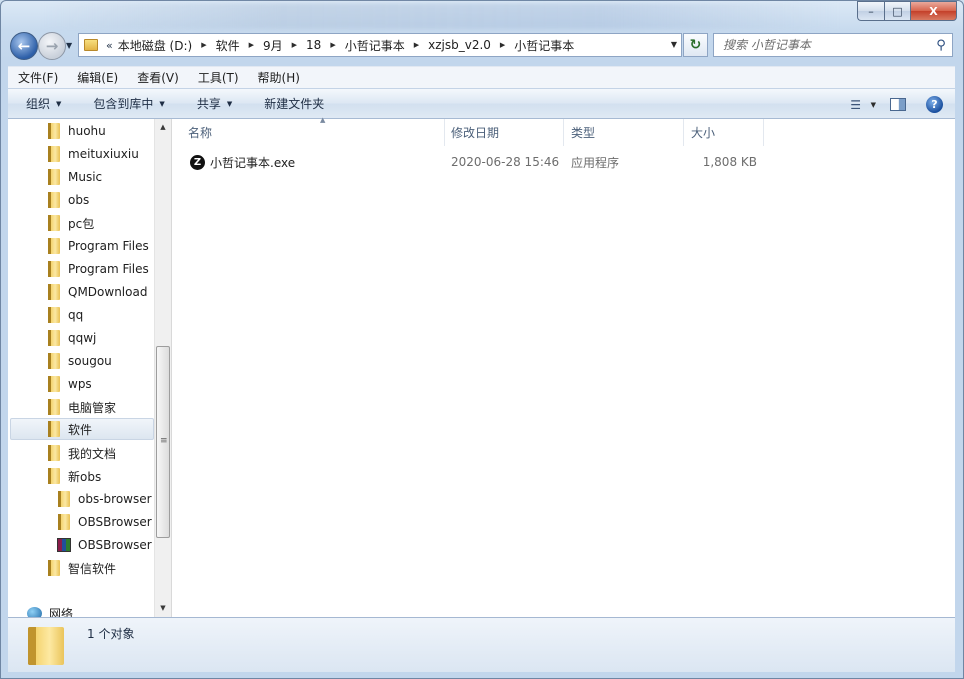 This screenshot has height=679, width=964. Describe the element at coordinates (71, 223) in the screenshot. I see `tree-item-pc-package: pc包` at that location.